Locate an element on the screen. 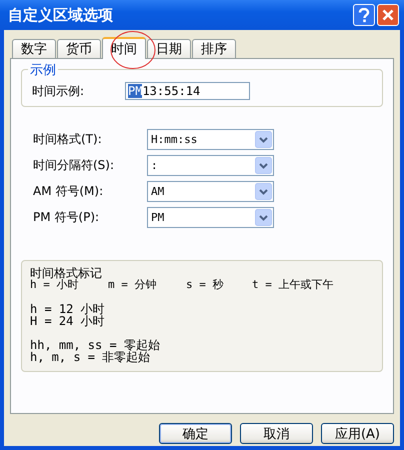  dropdown: H:mm:ss is located at coordinates (210, 139).